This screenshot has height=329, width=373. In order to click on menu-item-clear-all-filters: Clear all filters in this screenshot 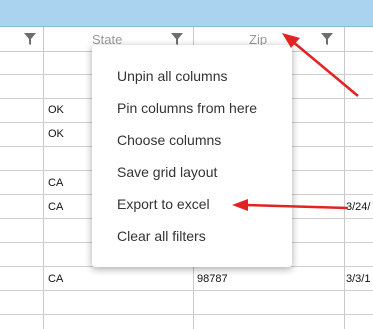, I will do `click(161, 236)`.